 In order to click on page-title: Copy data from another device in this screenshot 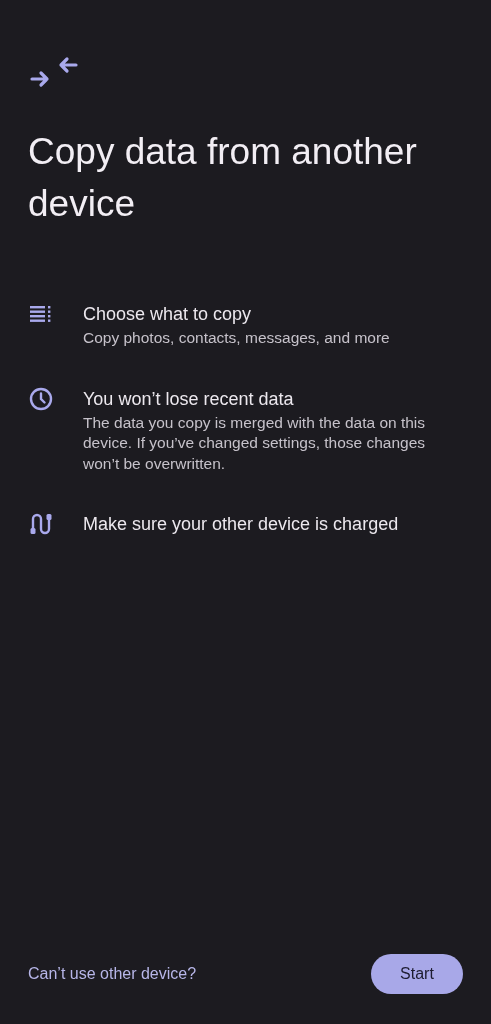, I will do `click(223, 178)`.